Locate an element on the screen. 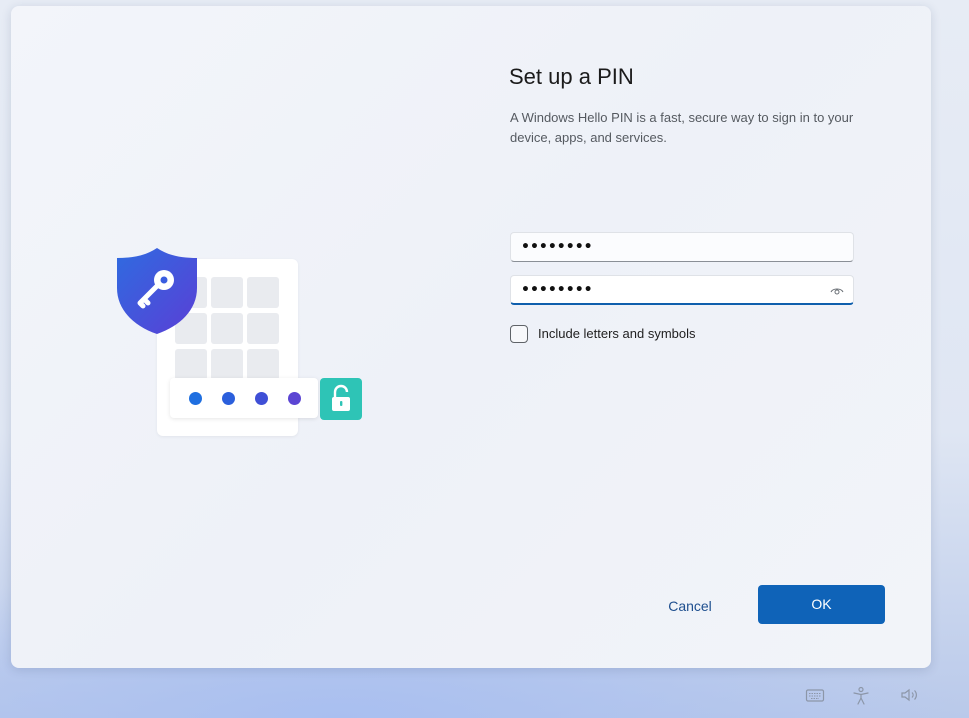  keyboard-icon is located at coordinates (815, 697).